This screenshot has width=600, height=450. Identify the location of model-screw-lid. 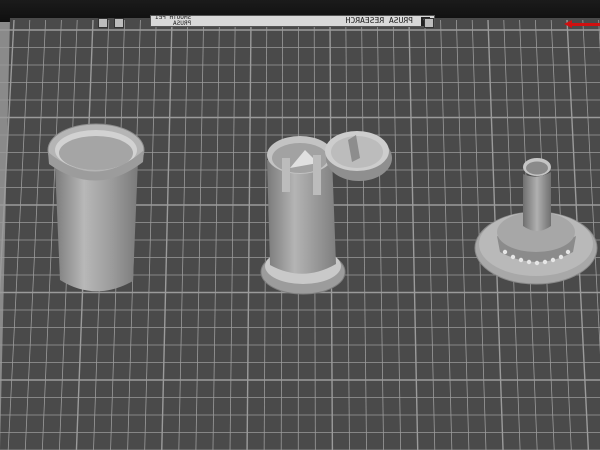
(358, 156).